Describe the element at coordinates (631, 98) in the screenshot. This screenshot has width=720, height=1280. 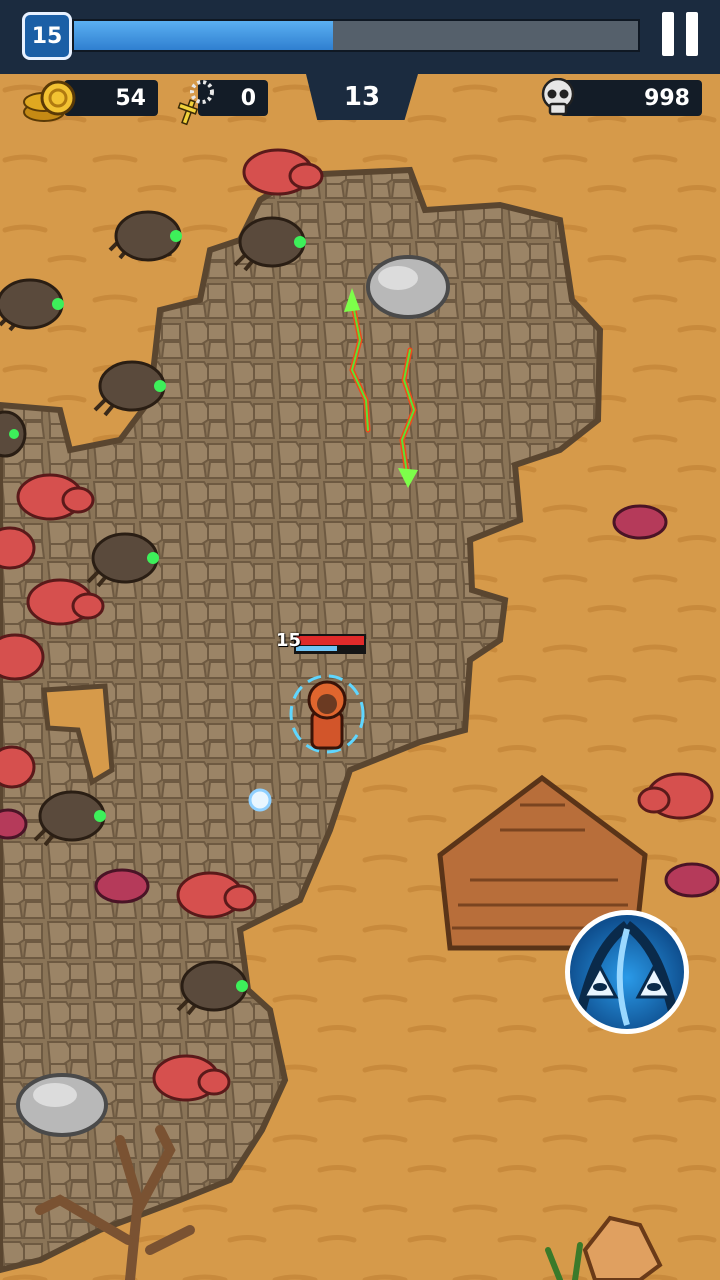
I see `kill-counter: 998` at that location.